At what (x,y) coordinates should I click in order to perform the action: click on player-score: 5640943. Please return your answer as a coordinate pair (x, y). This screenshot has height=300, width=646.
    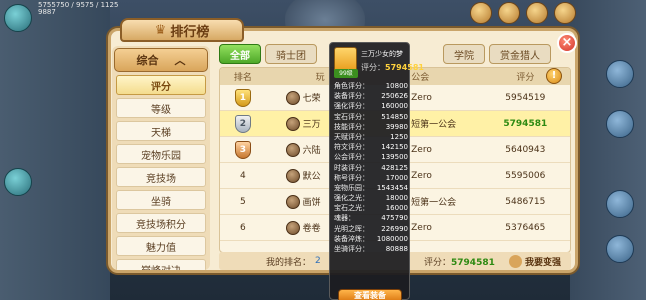
    Looking at the image, I should click on (525, 149).